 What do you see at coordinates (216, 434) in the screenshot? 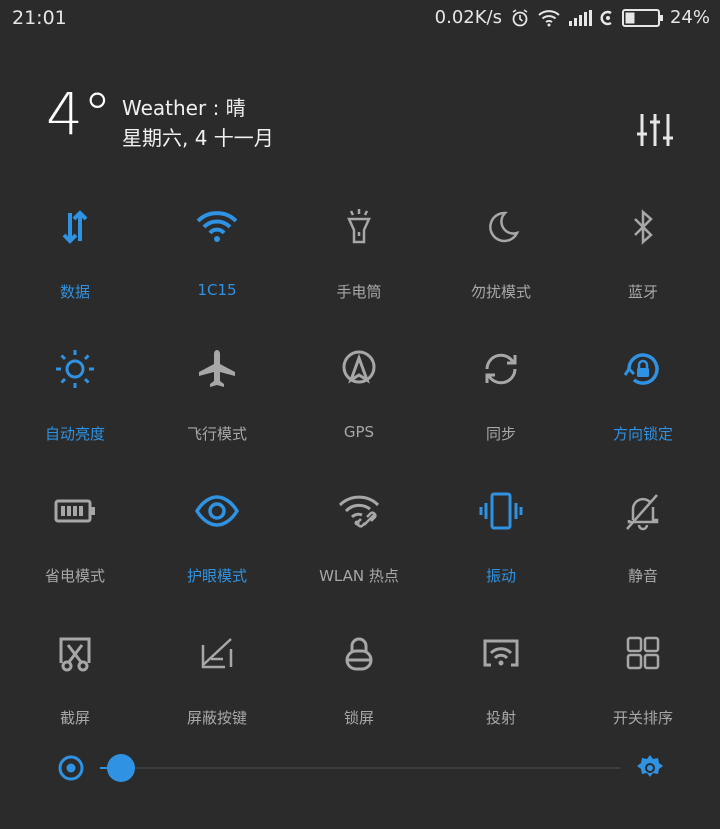
I see `tile-label: 飞行模式` at bounding box center [216, 434].